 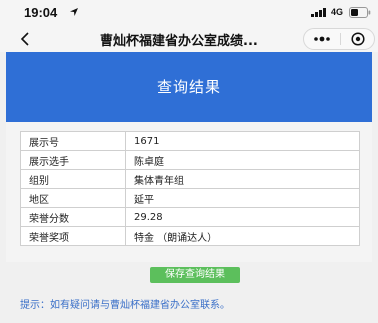 What do you see at coordinates (242, 179) in the screenshot?
I see `row-value: 集体青年组` at bounding box center [242, 179].